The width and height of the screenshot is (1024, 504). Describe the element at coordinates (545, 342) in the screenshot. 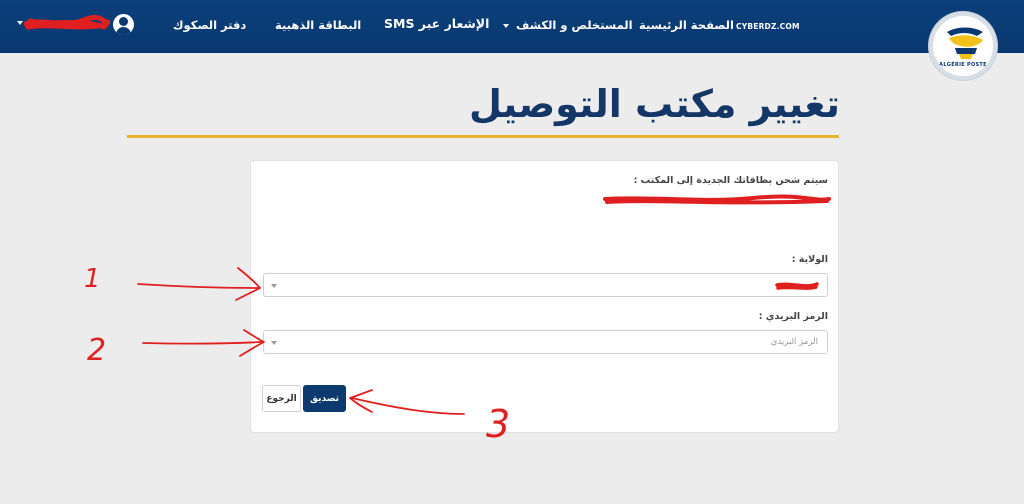

I see `postal-code-select: الرمز البريدي` at that location.